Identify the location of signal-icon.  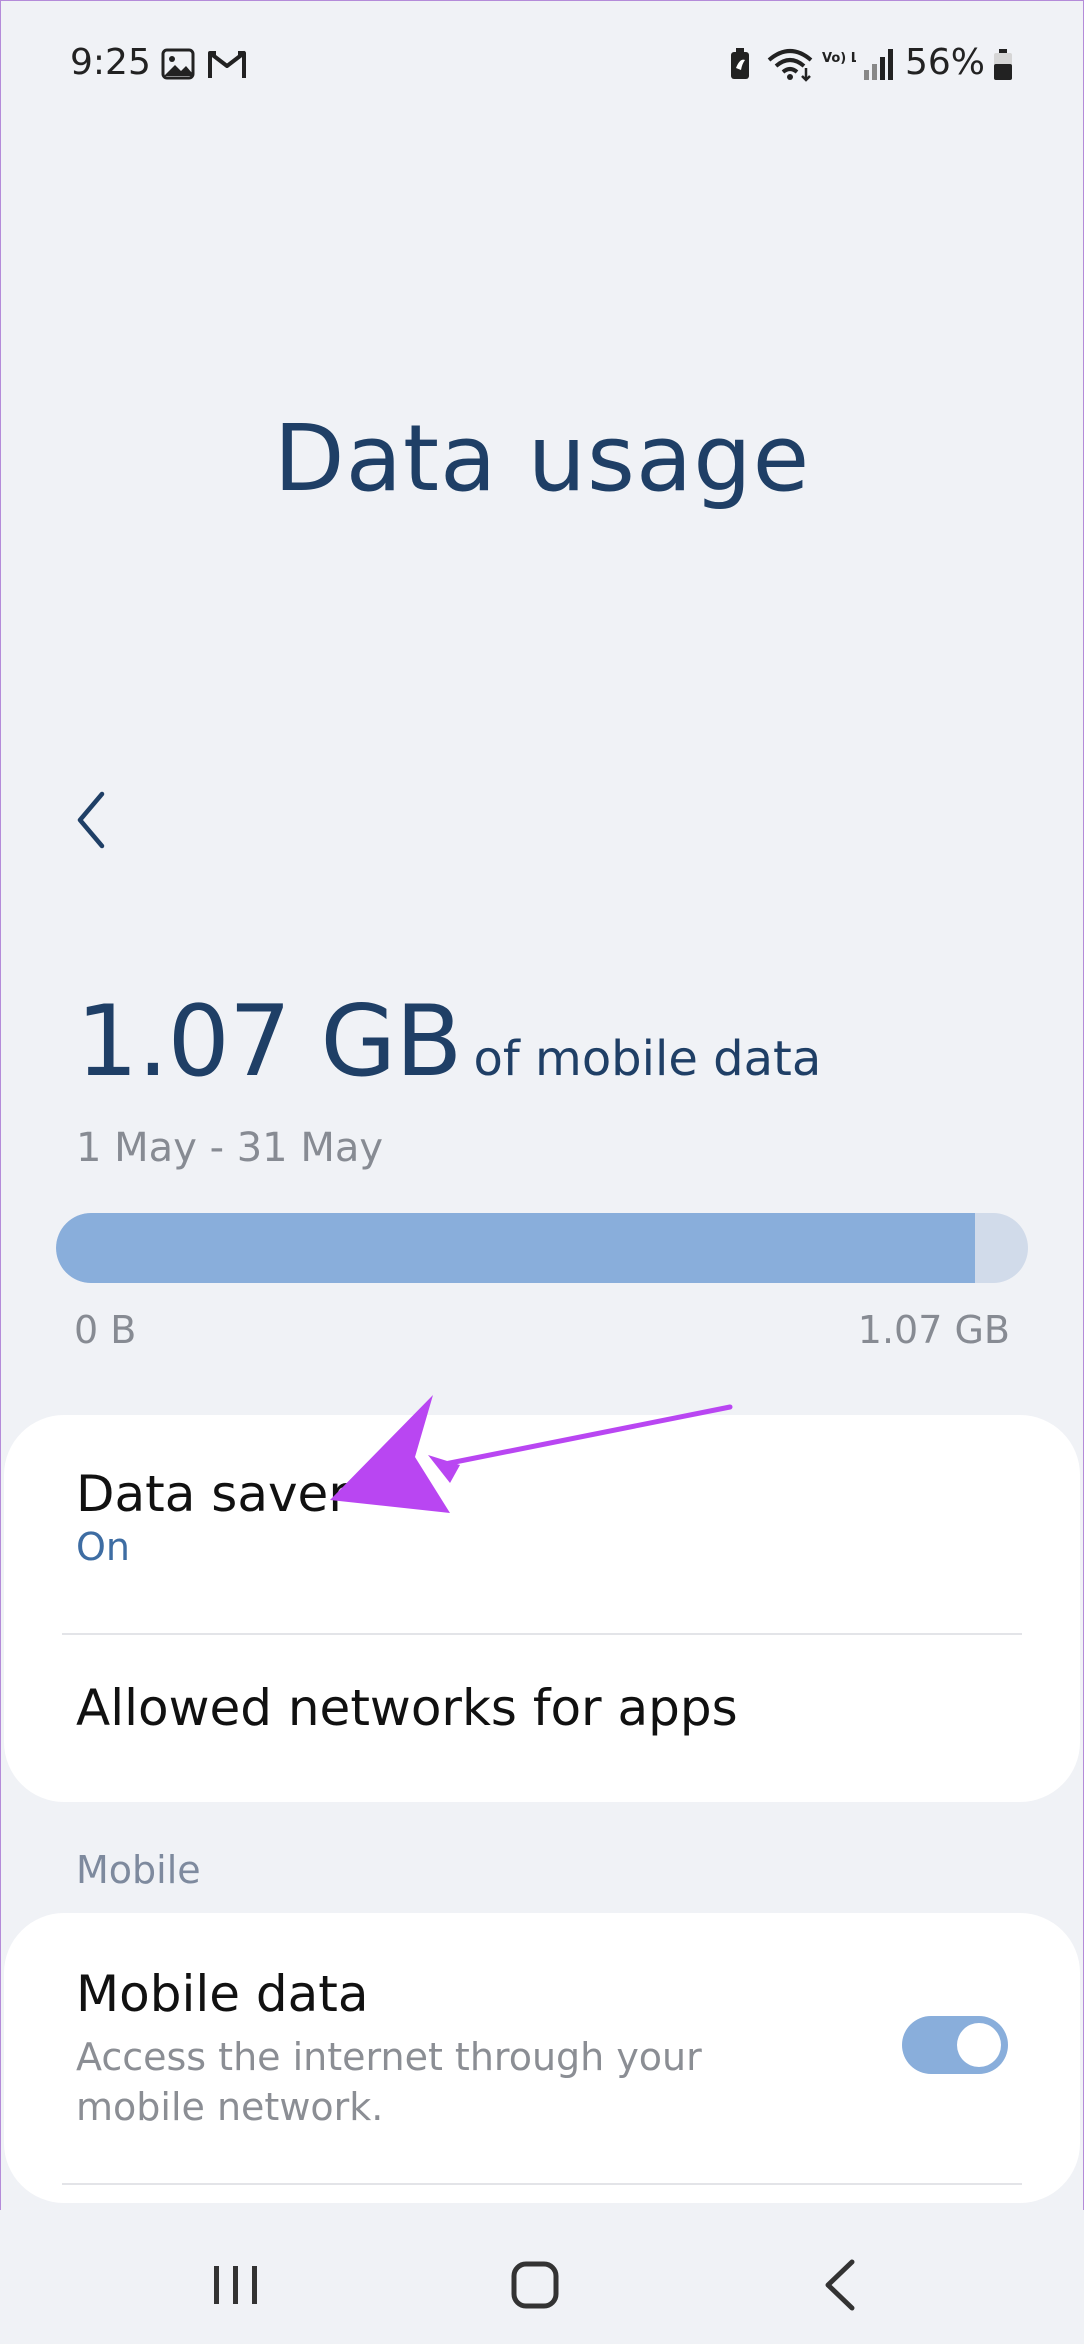
(878, 64).